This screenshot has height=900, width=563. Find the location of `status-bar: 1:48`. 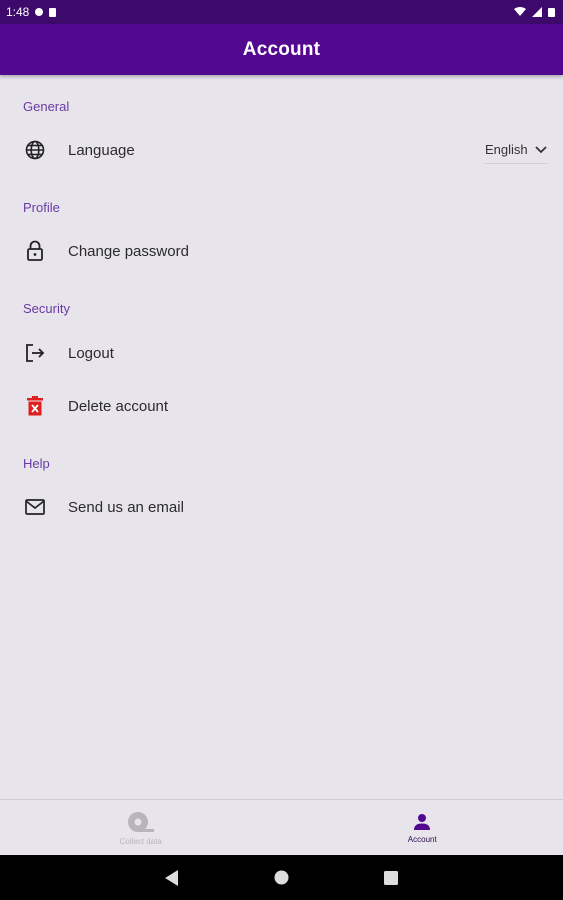

status-bar: 1:48 is located at coordinates (281, 12).